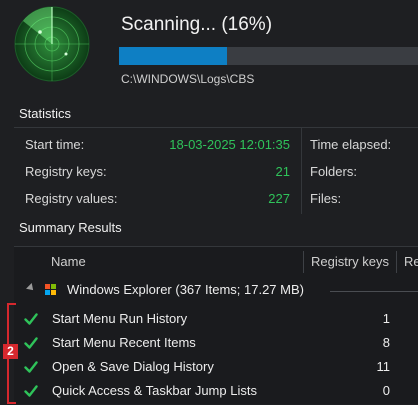 Image resolution: width=418 pixels, height=405 pixels. What do you see at coordinates (55, 144) in the screenshot?
I see `start-time-label: Start time:` at bounding box center [55, 144].